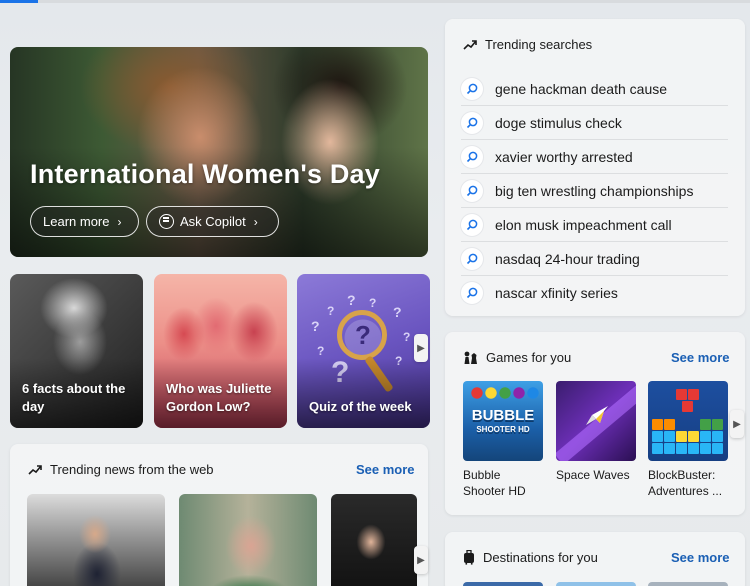 The image size is (750, 586). Describe the element at coordinates (581, 88) in the screenshot. I see `trending-search-text: gene hackman death cause` at that location.